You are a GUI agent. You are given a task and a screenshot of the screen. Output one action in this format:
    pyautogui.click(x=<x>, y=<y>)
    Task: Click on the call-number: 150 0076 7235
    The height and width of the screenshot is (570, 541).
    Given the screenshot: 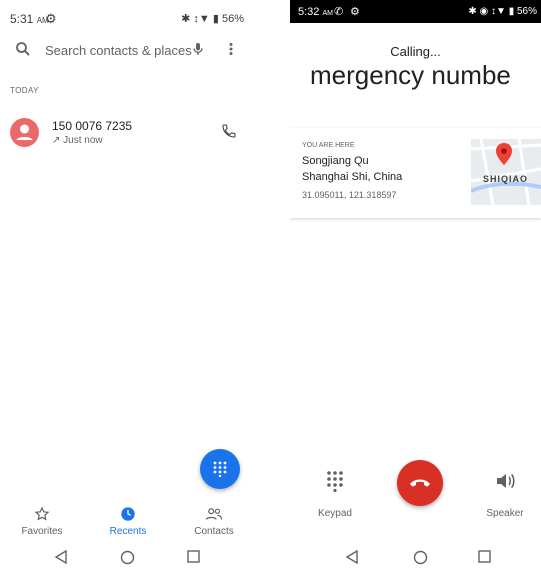 What is the action you would take?
    pyautogui.click(x=92, y=126)
    